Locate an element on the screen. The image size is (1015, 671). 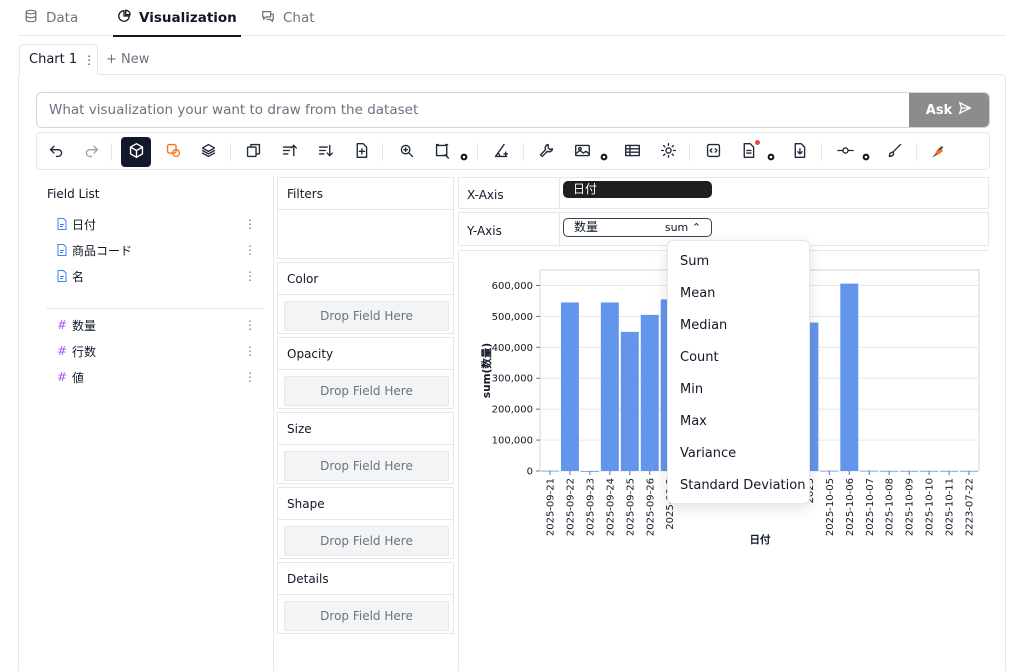
new-chart-button: + New is located at coordinates (127, 59).